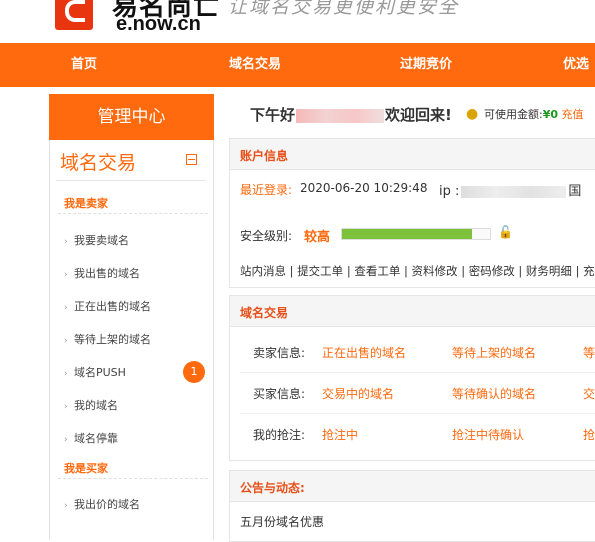 The width and height of the screenshot is (595, 542). I want to click on sidebar-item-my-domains: › 我的域名, so click(91, 405).